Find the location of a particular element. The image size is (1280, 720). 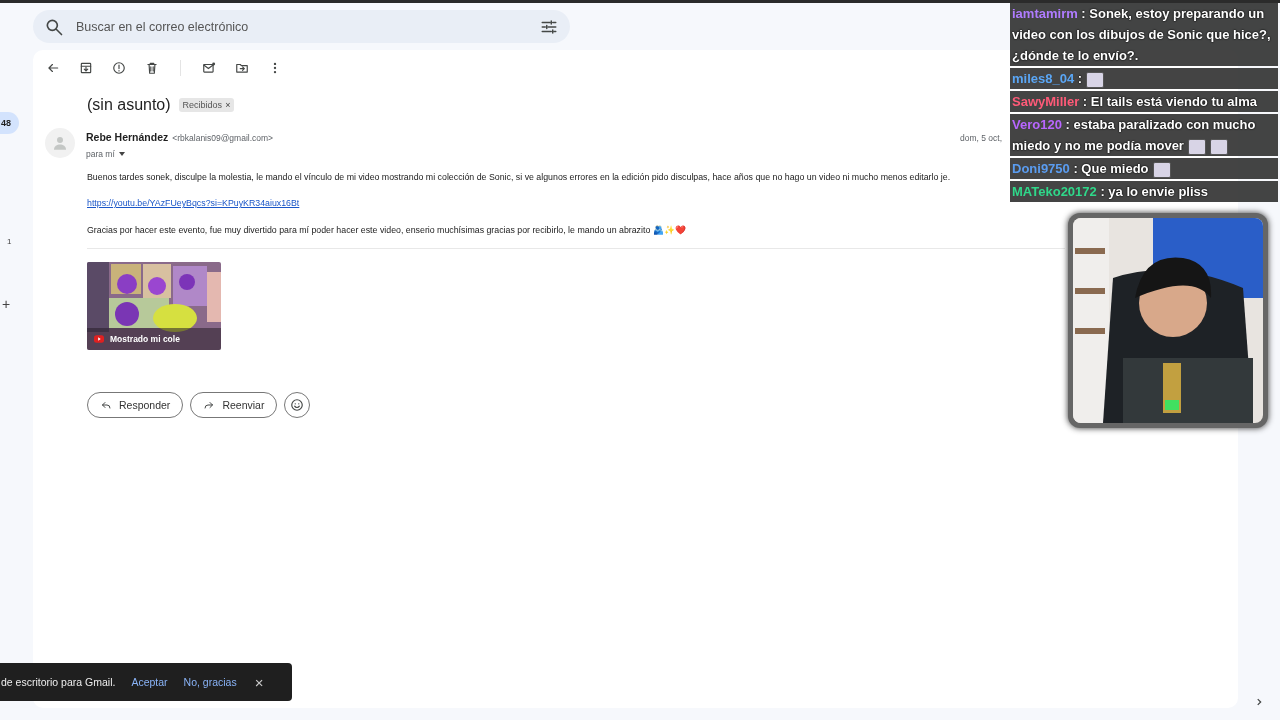

unread-count-badge: 48 is located at coordinates (9, 123).